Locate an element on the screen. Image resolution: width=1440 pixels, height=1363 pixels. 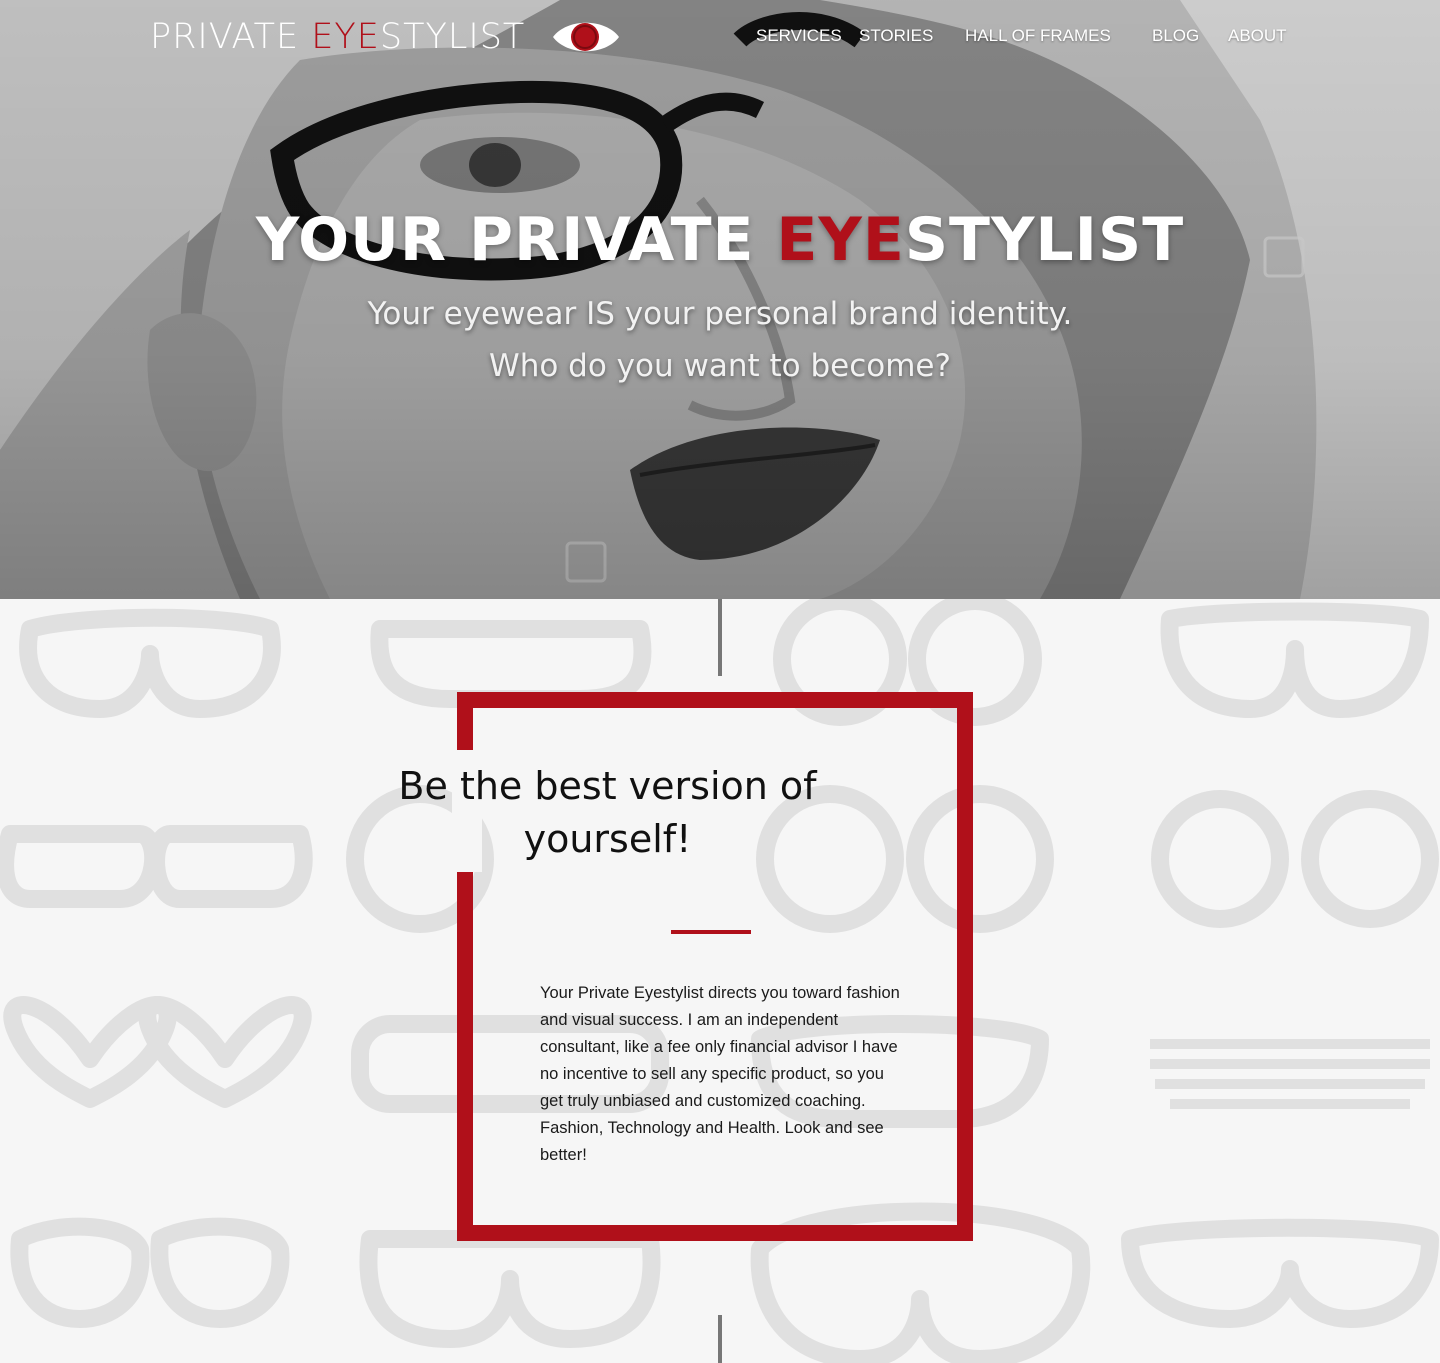
heading-underline is located at coordinates (711, 932).